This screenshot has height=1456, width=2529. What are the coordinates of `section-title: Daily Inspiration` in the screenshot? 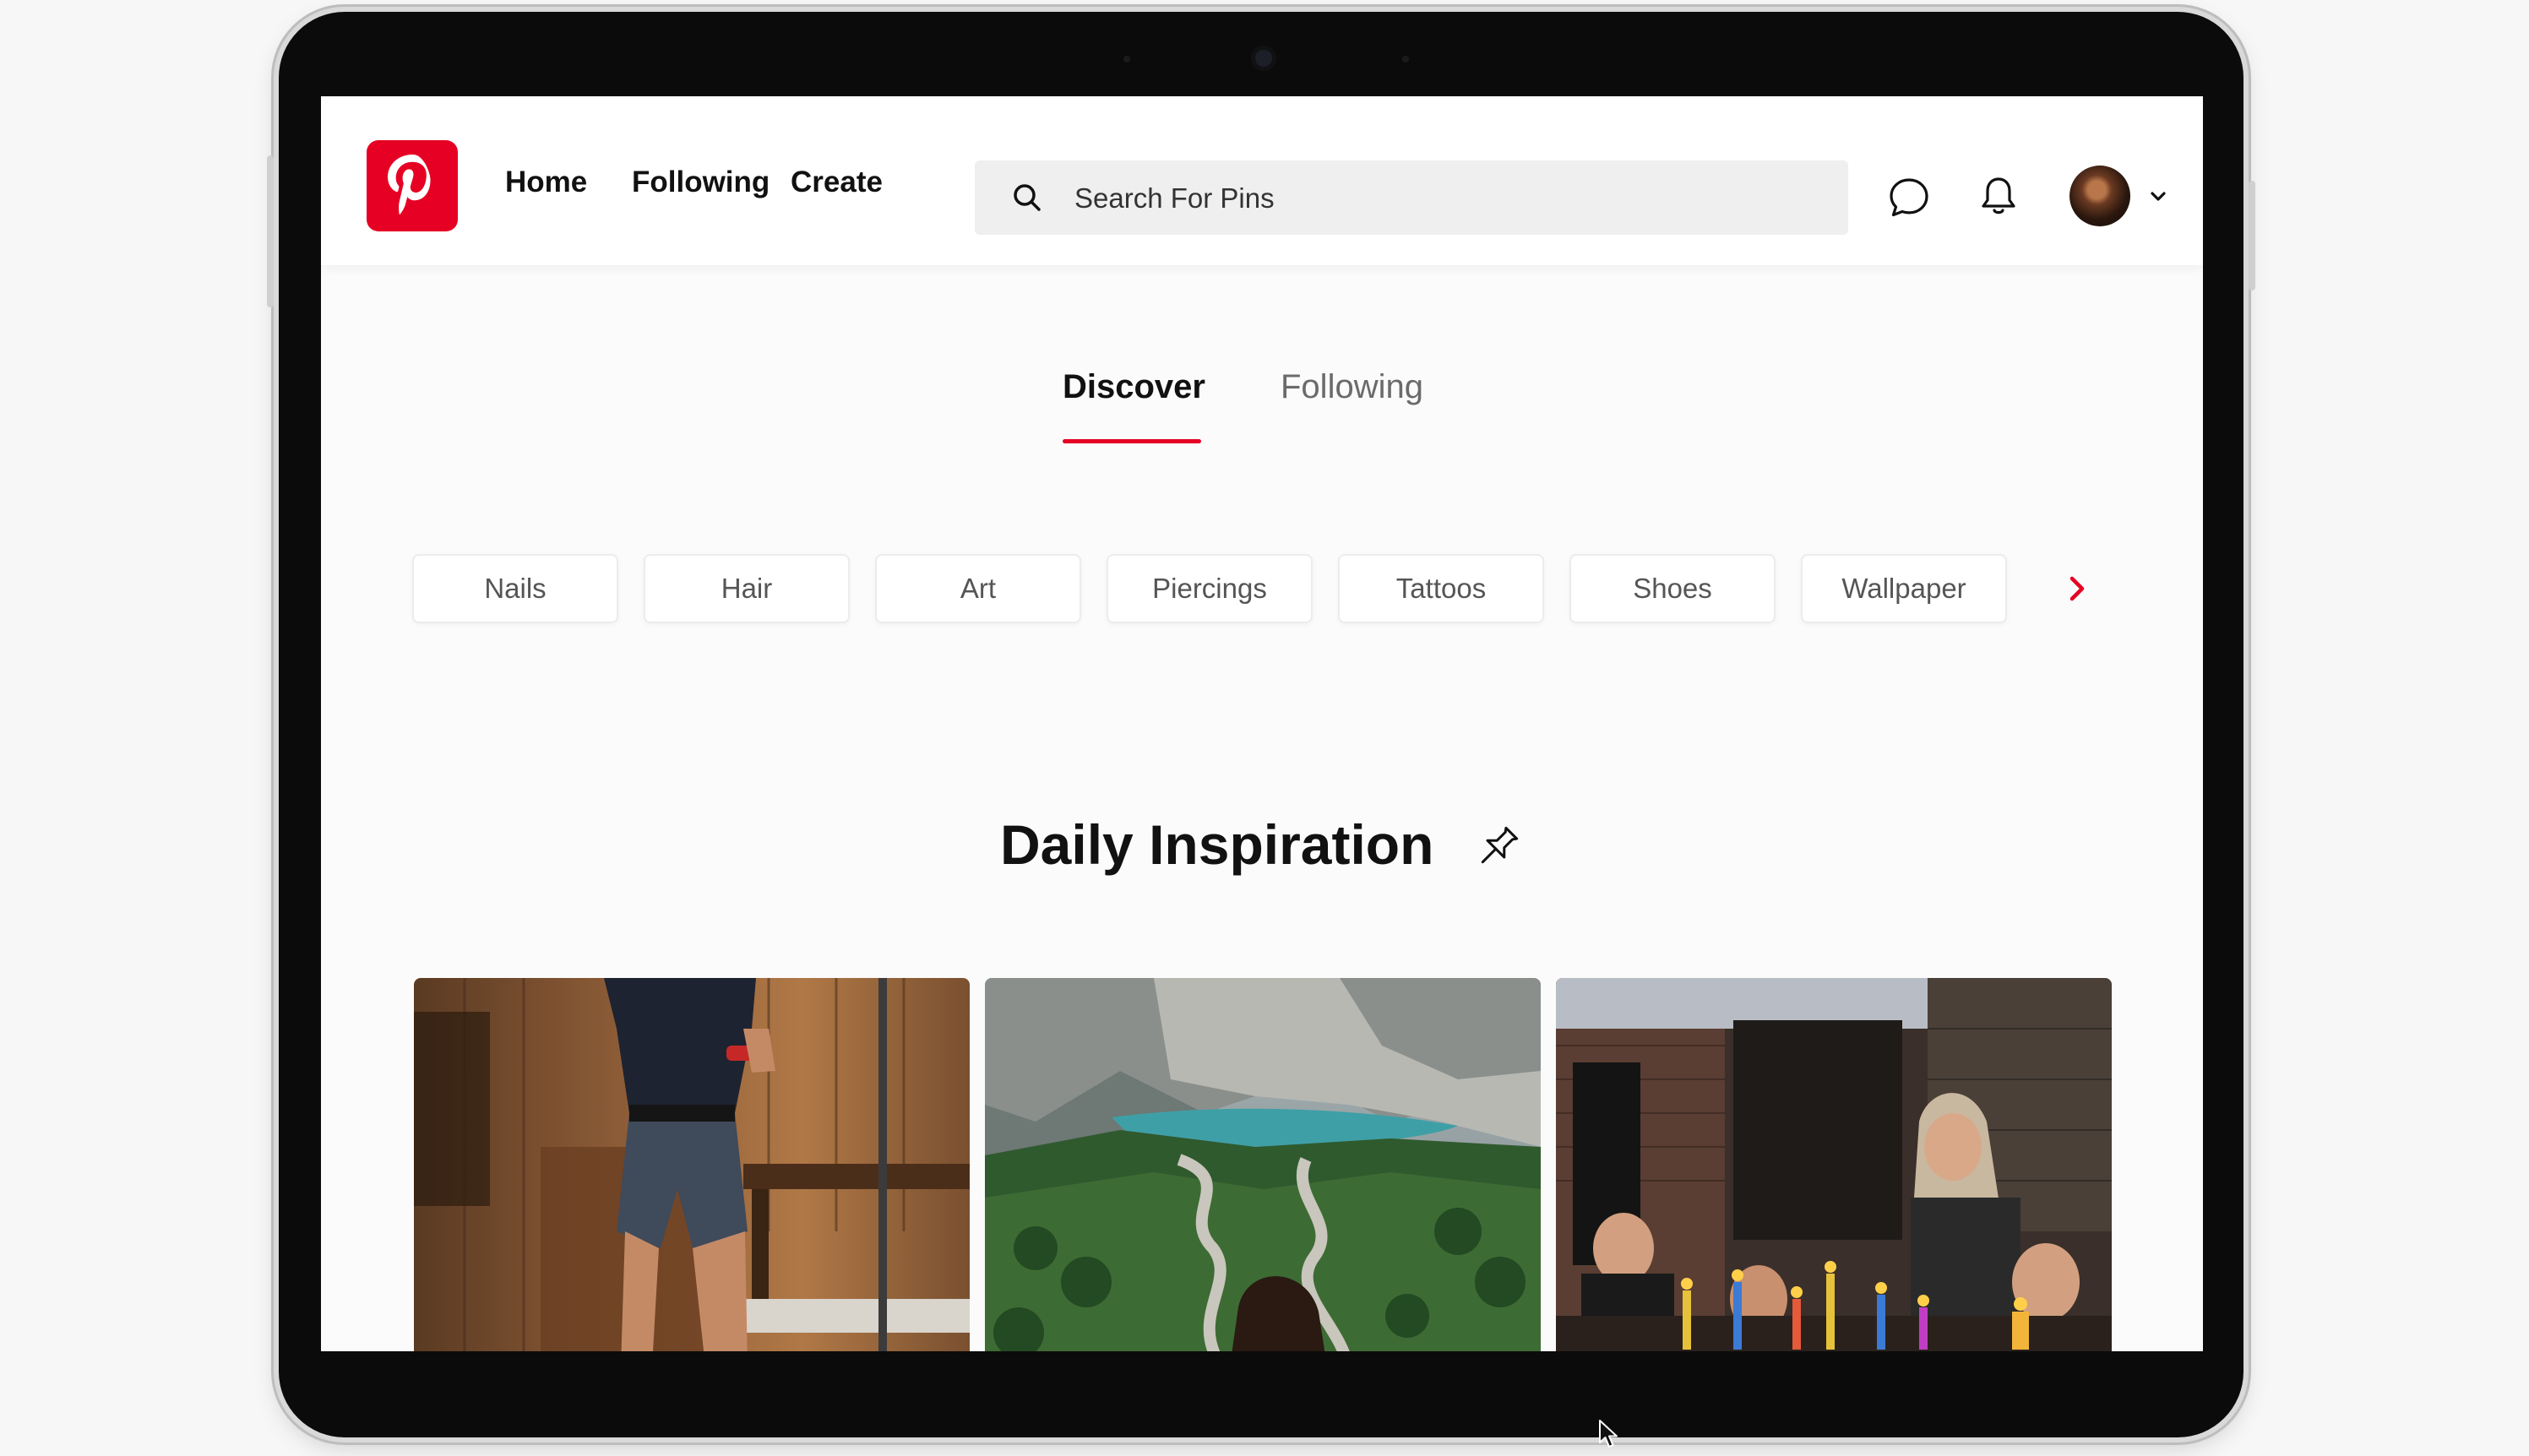 It's located at (1217, 844).